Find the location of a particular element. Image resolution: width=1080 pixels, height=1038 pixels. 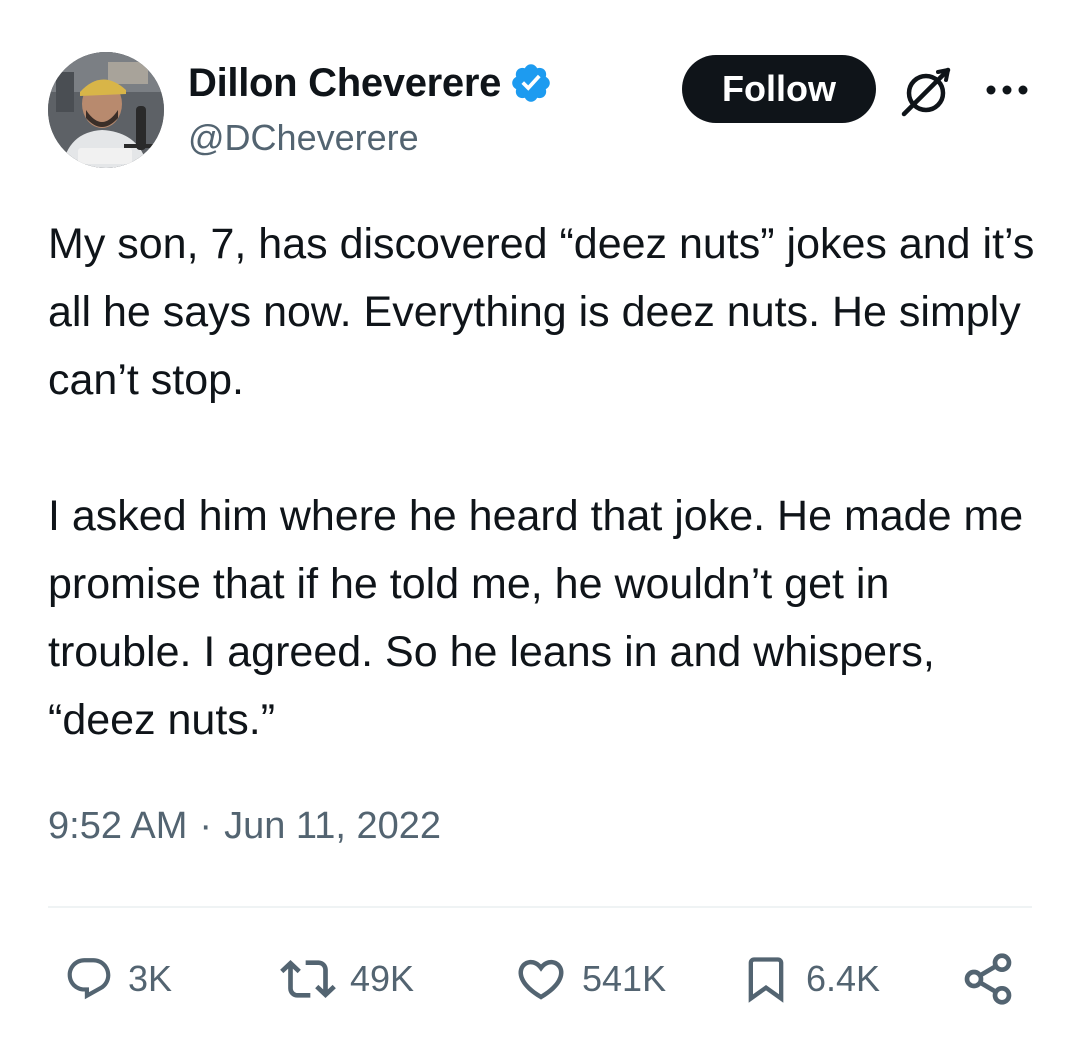

grok-icon is located at coordinates (926, 92).